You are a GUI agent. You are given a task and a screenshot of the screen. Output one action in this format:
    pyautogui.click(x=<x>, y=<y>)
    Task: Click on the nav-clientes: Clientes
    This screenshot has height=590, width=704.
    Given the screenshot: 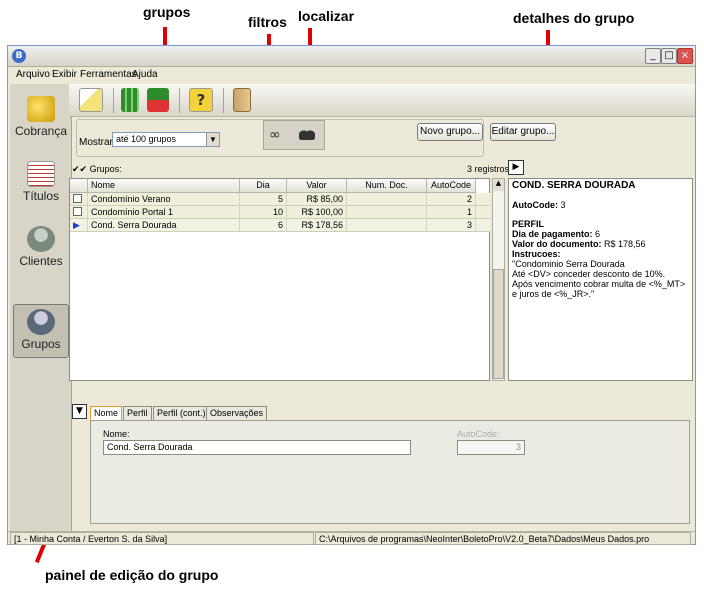 What is the action you would take?
    pyautogui.click(x=41, y=249)
    